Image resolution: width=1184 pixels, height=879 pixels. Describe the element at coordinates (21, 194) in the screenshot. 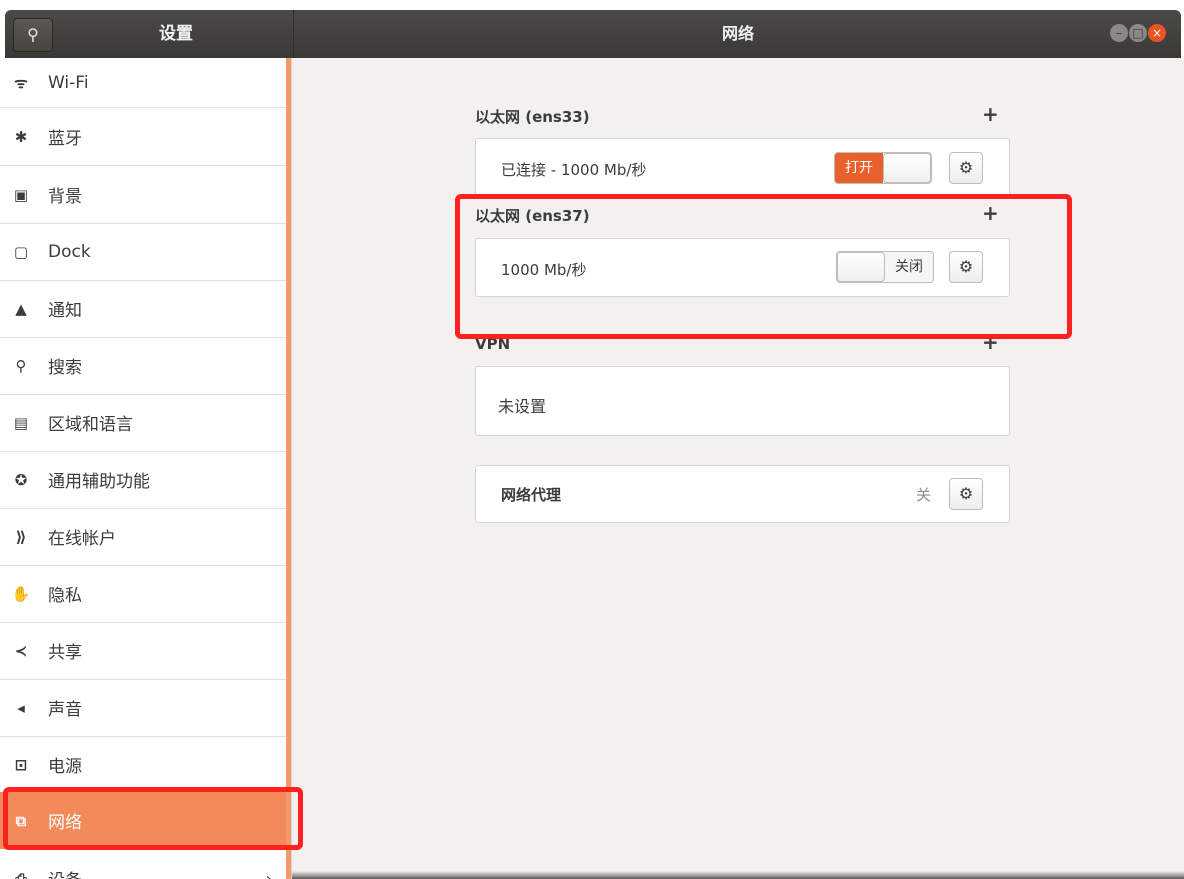

I see `background-icon: ▣` at that location.